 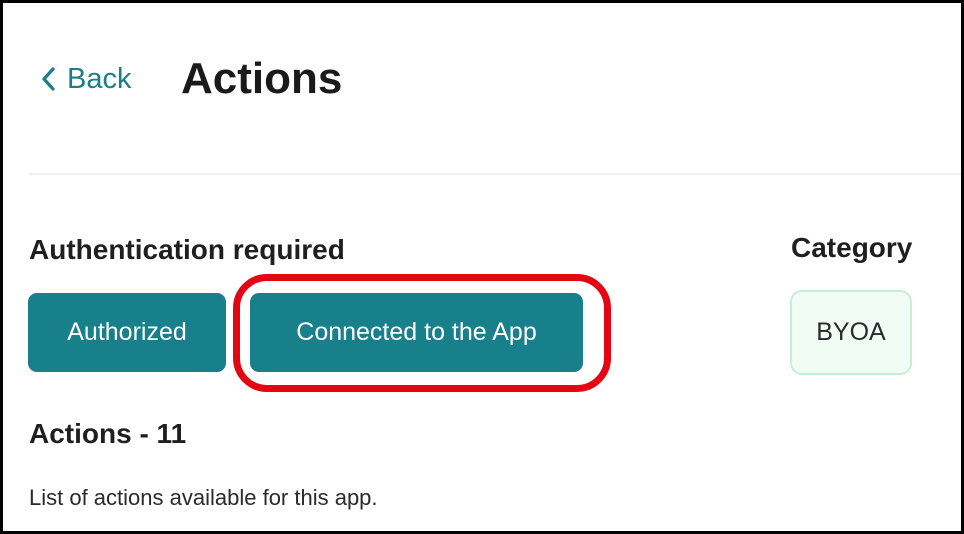 What do you see at coordinates (187, 249) in the screenshot?
I see `authentication-heading: Authentication required` at bounding box center [187, 249].